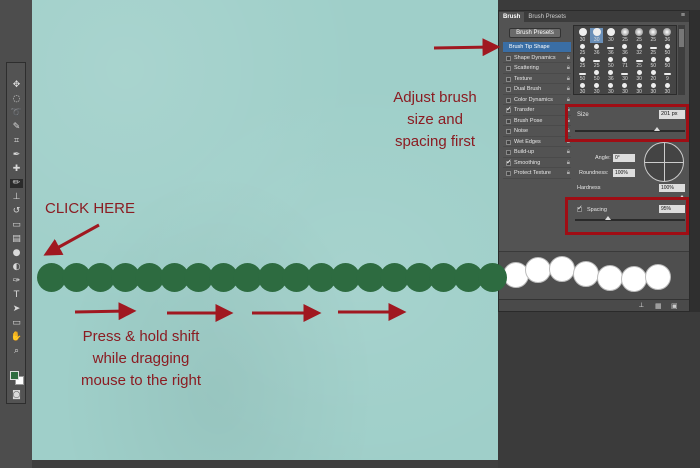 This screenshot has width=700, height=468. Describe the element at coordinates (667, 76) in the screenshot. I see `brush-tip-preset: 9` at that location.